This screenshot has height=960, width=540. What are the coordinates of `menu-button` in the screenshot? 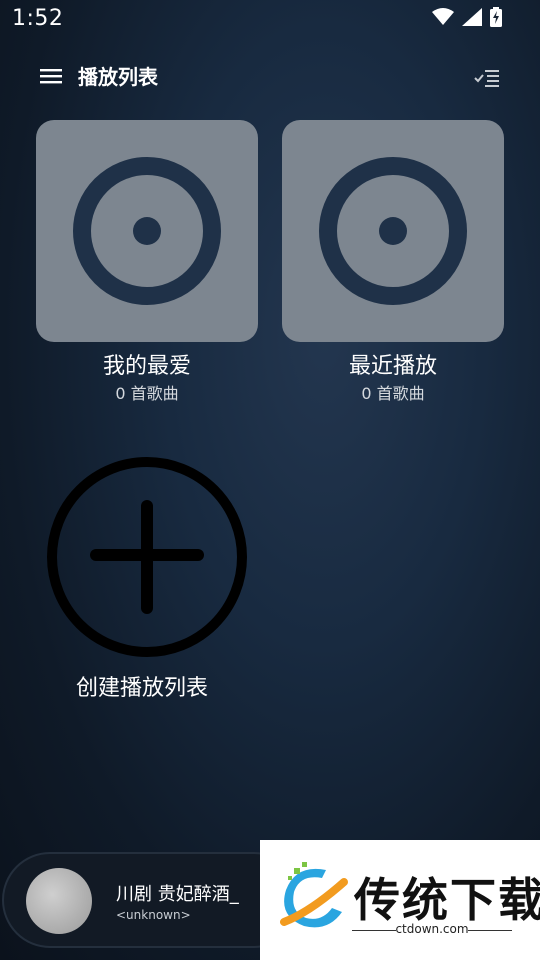 It's located at (54, 77).